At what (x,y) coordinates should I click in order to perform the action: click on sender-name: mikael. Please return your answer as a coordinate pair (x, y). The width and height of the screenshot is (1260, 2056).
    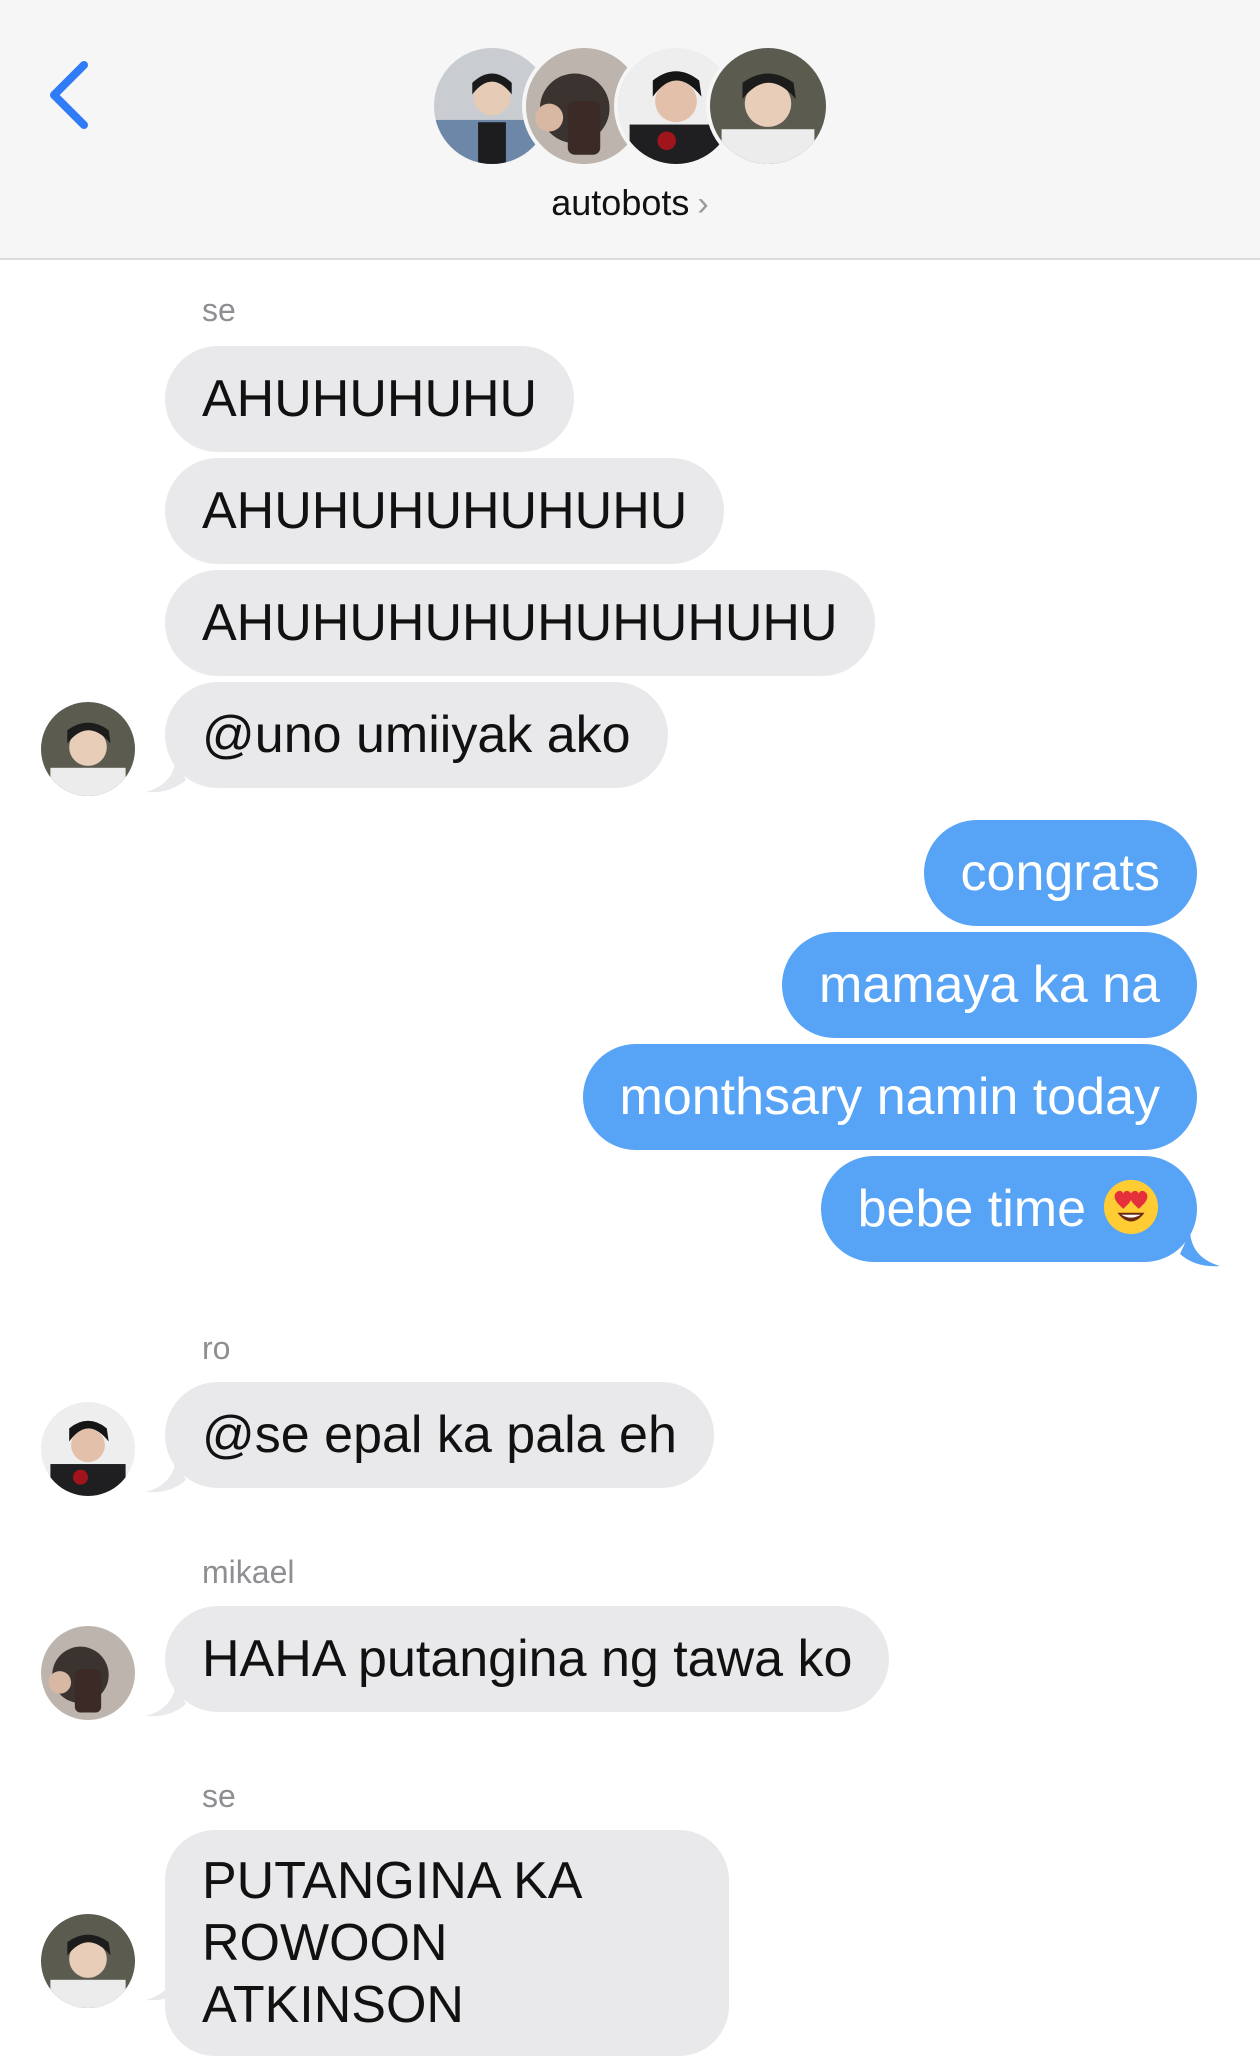
    Looking at the image, I should click on (248, 1572).